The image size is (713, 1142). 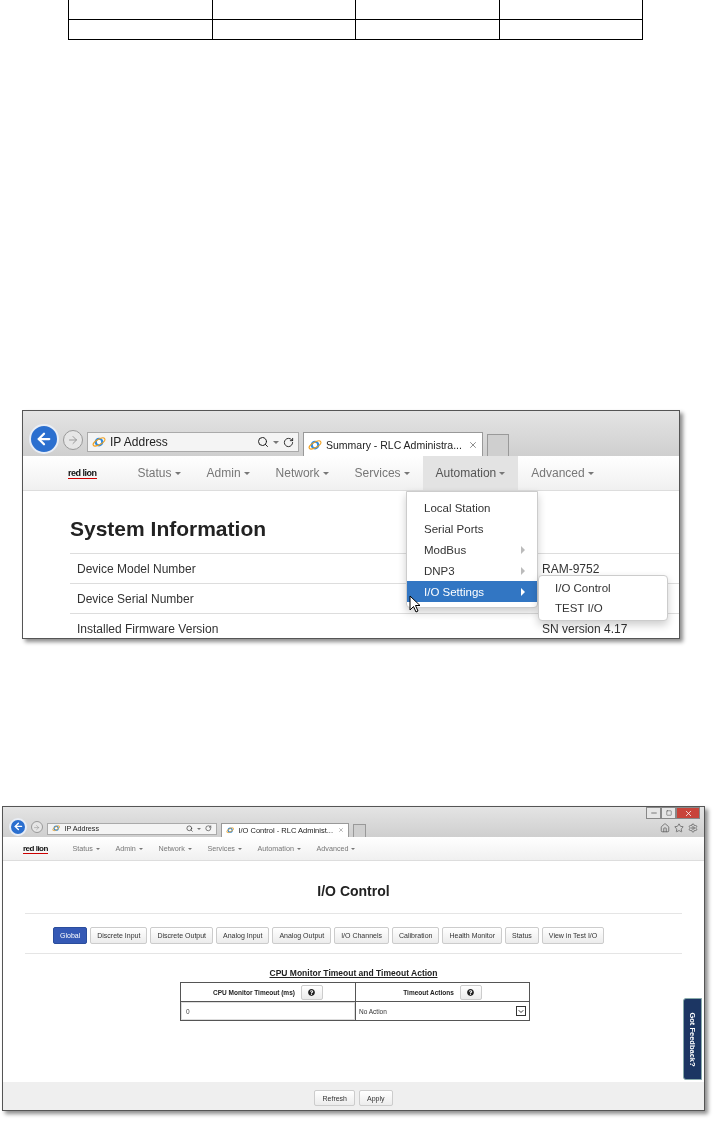 I want to click on menu-item: I/O Settings, so click(x=472, y=591).